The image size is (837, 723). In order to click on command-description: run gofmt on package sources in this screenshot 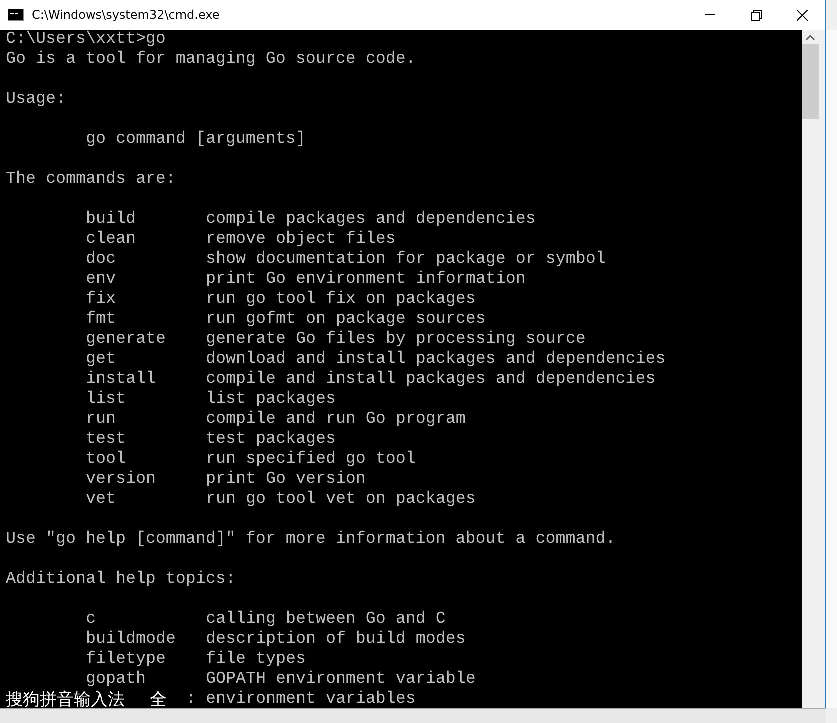, I will do `click(346, 320)`.